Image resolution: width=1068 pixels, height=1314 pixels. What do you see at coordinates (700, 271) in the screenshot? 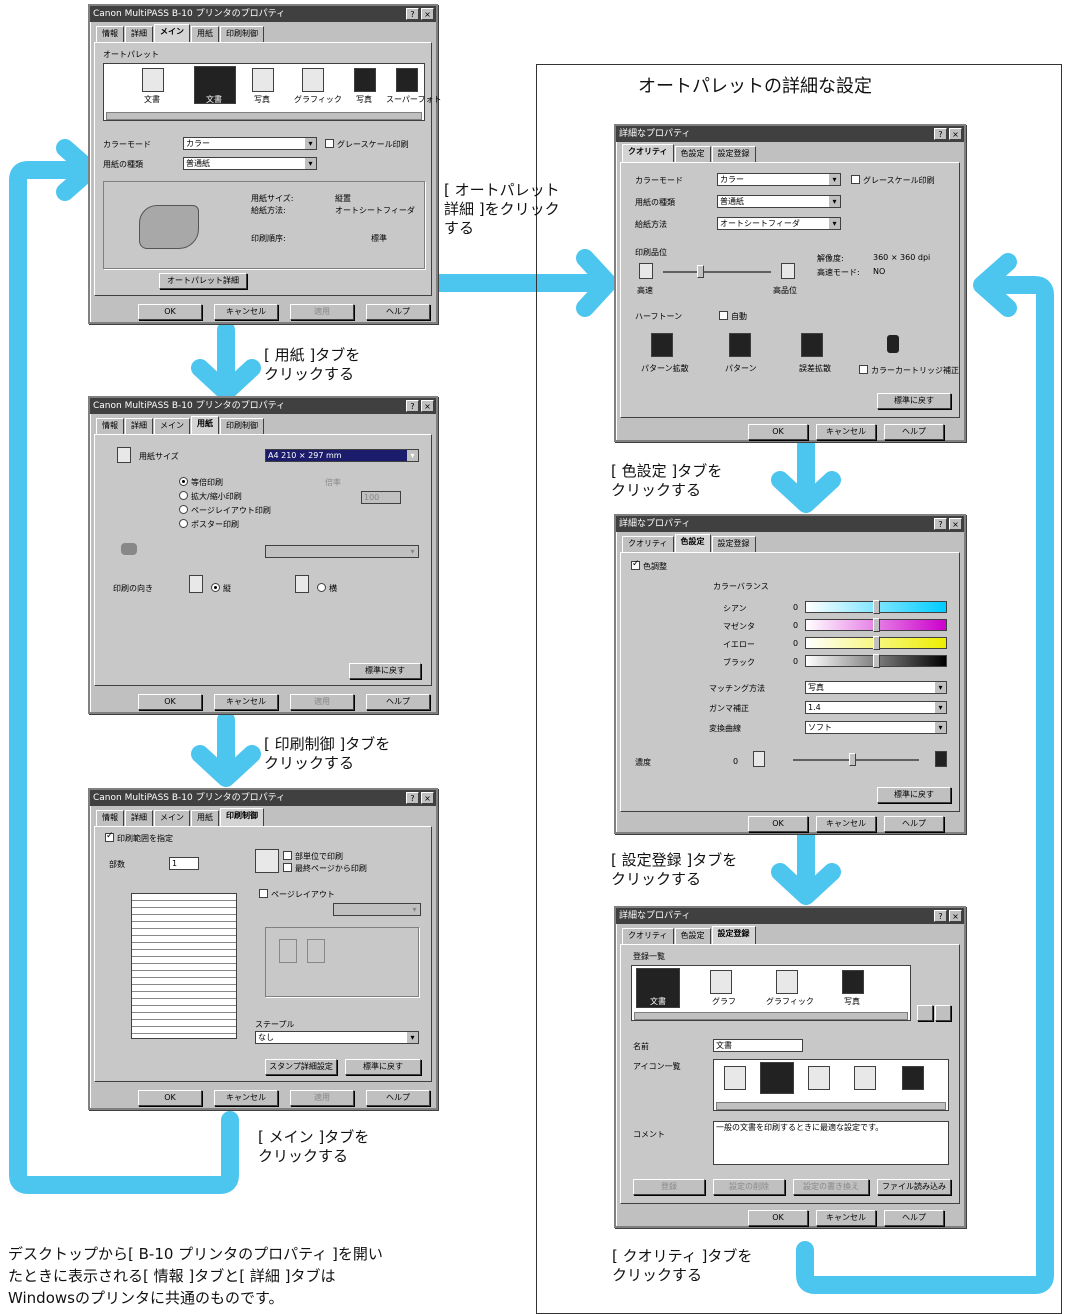
I see `quality-slider-thumb` at bounding box center [700, 271].